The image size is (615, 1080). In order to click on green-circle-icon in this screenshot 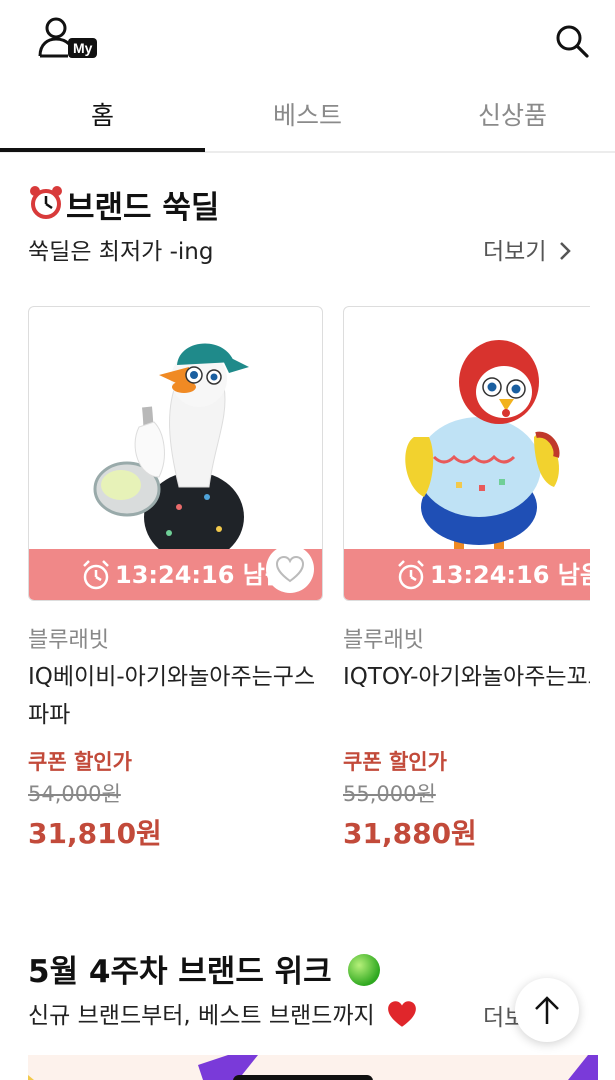, I will do `click(364, 970)`.